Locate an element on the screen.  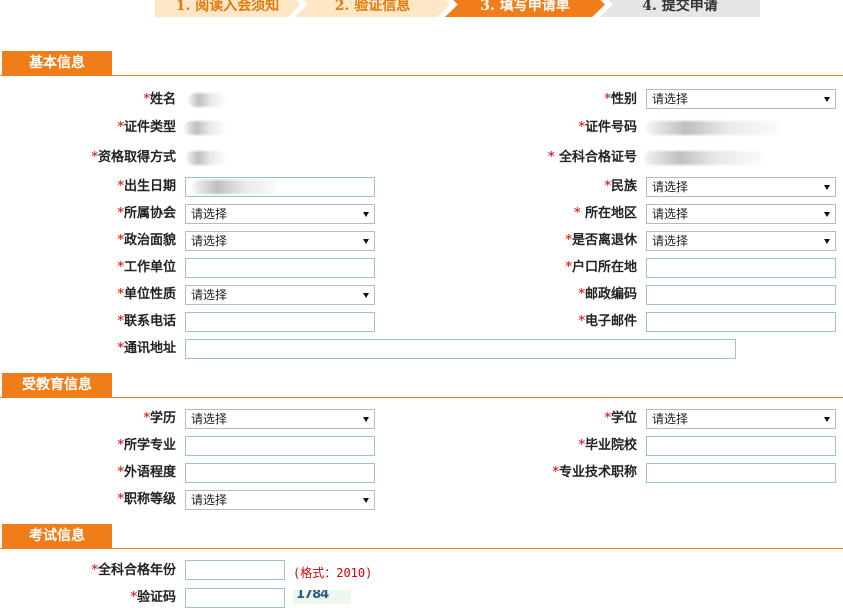
step-2: 2. 验证信息 is located at coordinates (372, 8).